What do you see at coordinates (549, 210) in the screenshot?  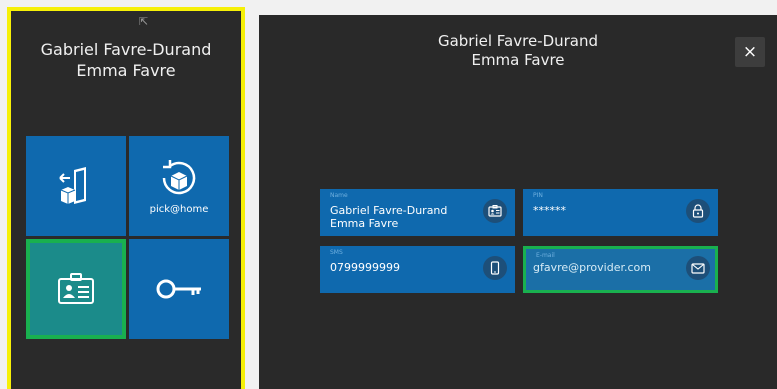 I see `pin-field-value: ******` at bounding box center [549, 210].